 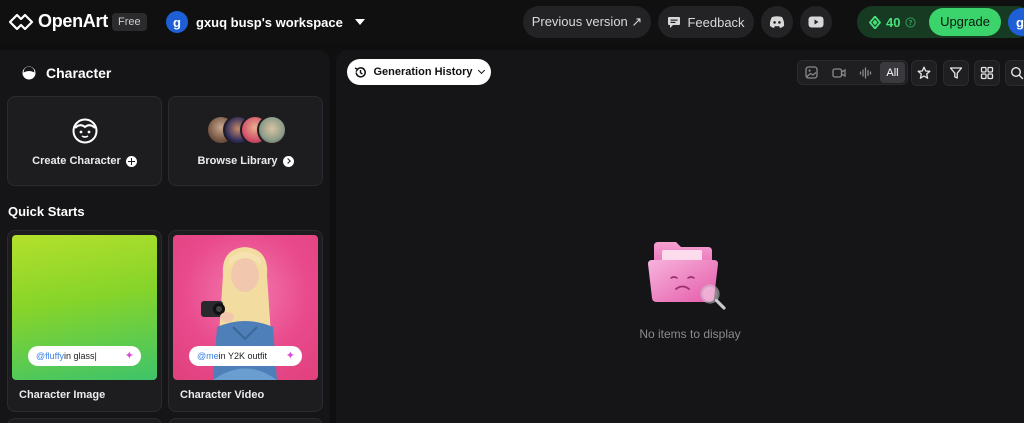 I want to click on generation-history-dropdown: Generation History, so click(x=419, y=72).